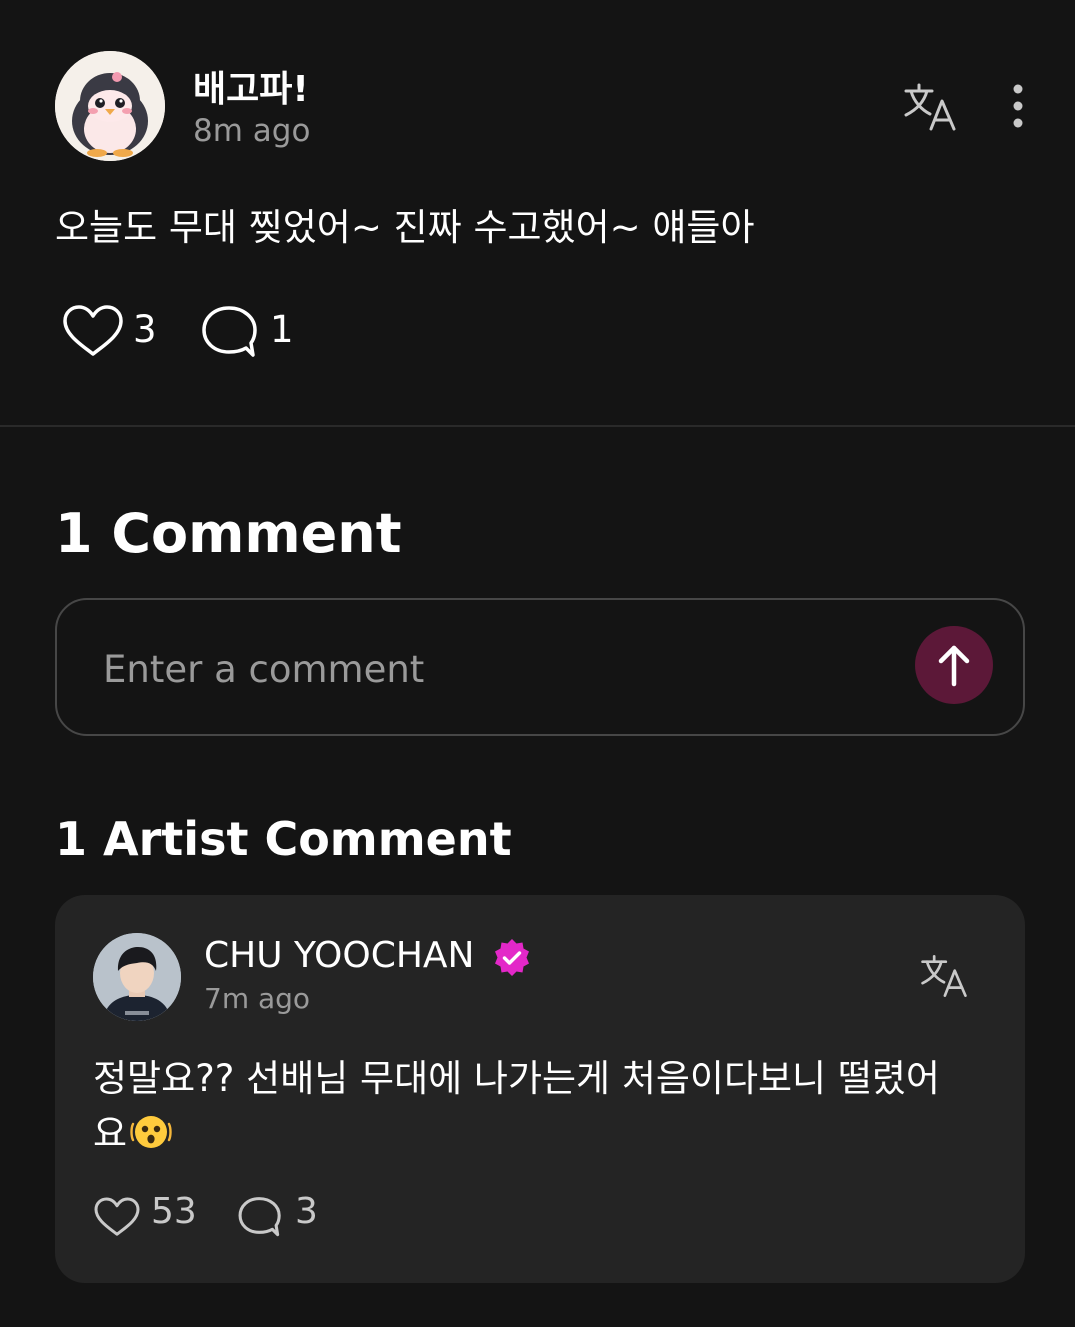 This screenshot has height=1327, width=1075. I want to click on penguin-avatar-image, so click(110, 106).